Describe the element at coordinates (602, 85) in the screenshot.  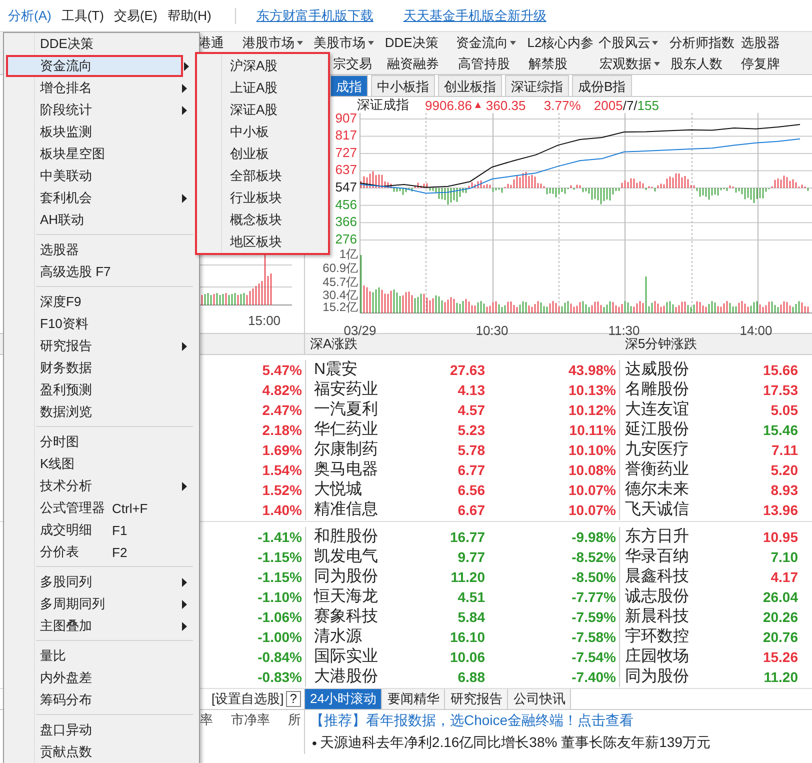
I see `index-tab: 成份B指` at that location.